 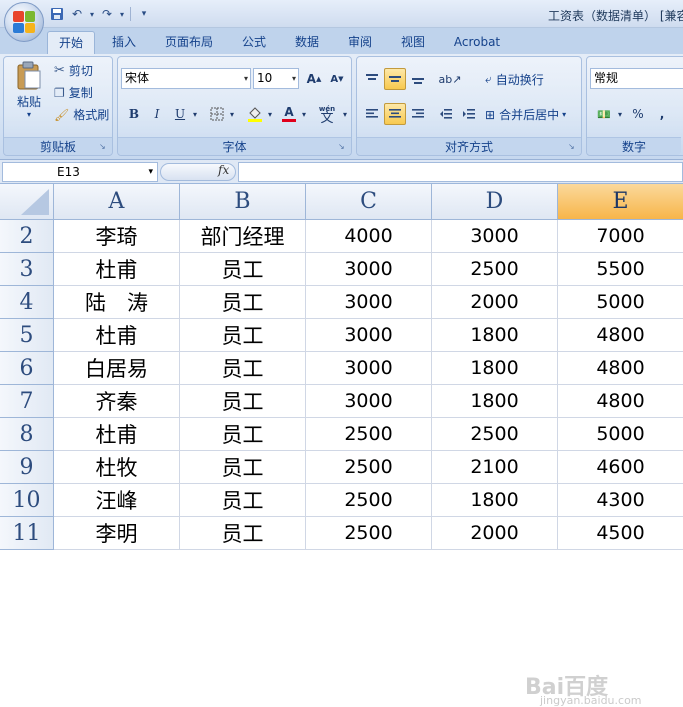 What do you see at coordinates (514, 79) in the screenshot?
I see `wrap-text-button: ⤶ 自动换行` at bounding box center [514, 79].